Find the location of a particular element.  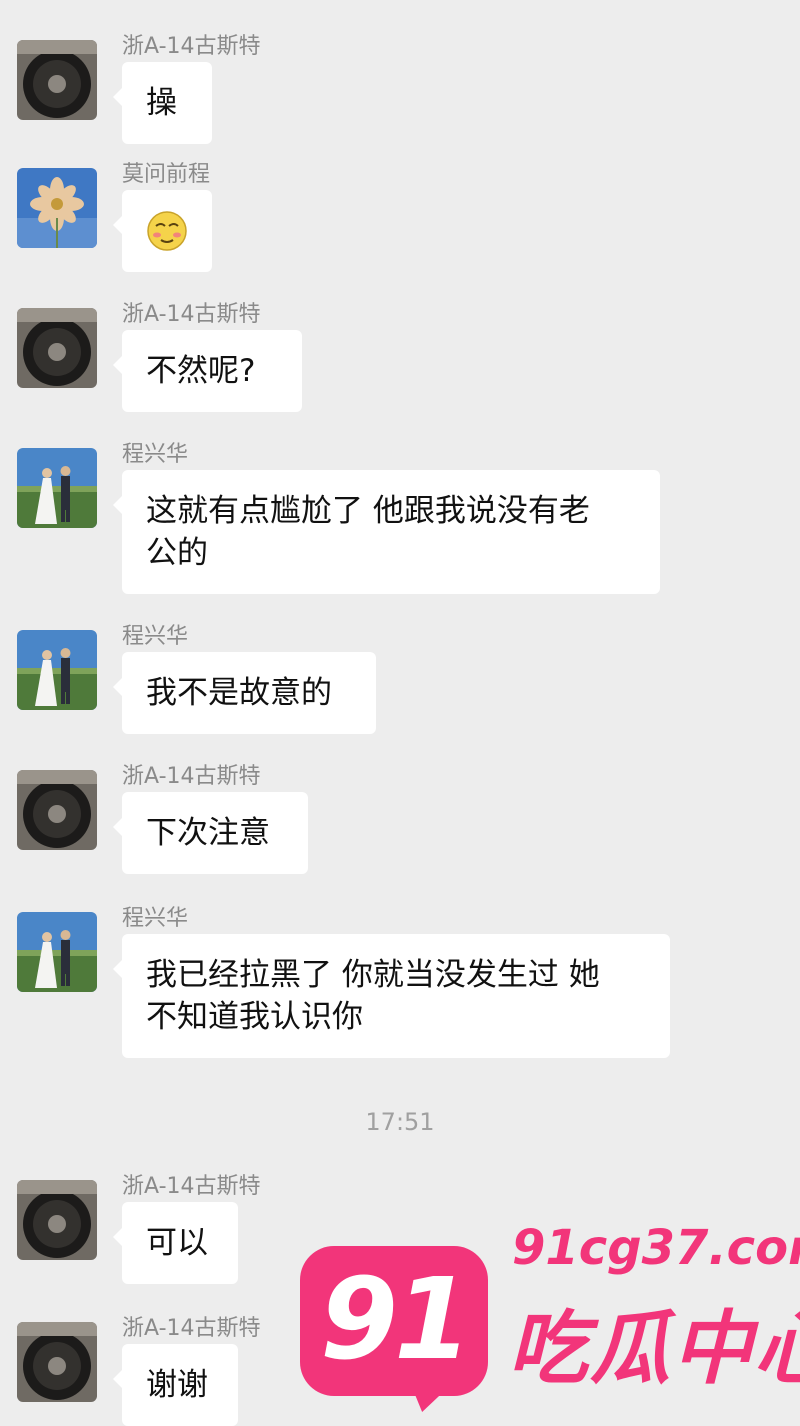

watermark-name: 吃瓜中心 is located at coordinates (654, 1348).